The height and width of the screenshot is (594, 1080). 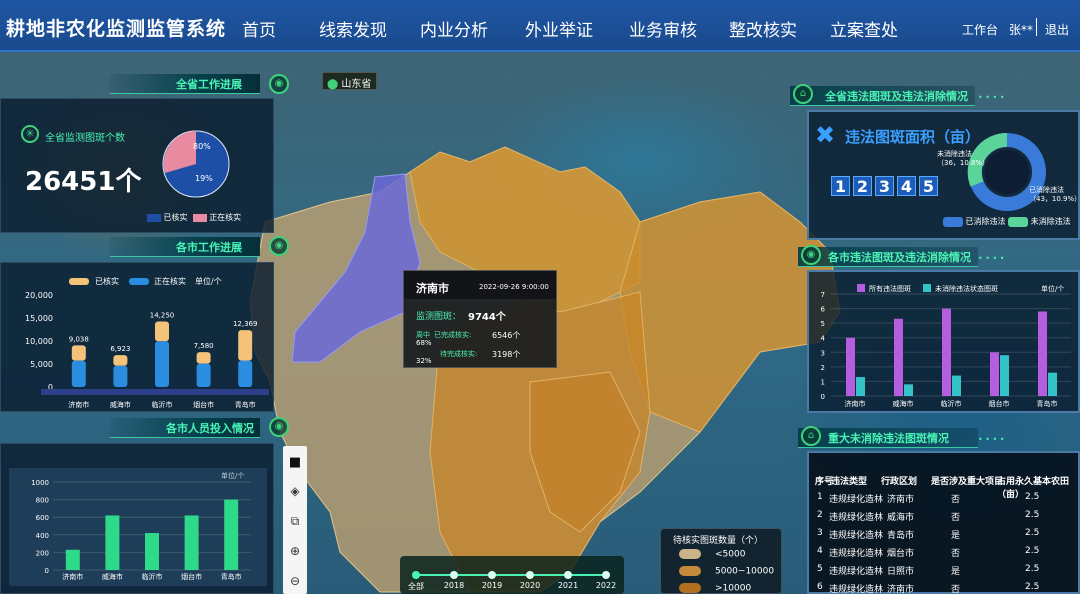 What do you see at coordinates (120, 349) in the screenshot?
I see `bar-total-label: 6,923` at bounding box center [120, 349].